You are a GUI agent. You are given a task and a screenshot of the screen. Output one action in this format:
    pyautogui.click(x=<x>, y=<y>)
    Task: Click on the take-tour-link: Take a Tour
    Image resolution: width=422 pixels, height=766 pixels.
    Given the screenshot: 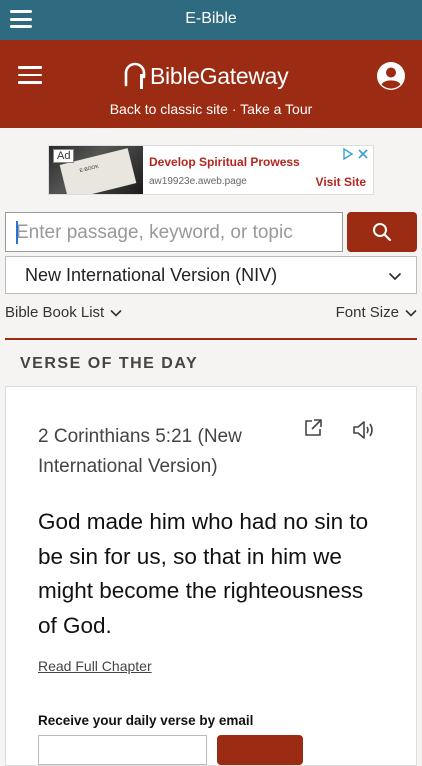 What is the action you would take?
    pyautogui.click(x=276, y=109)
    